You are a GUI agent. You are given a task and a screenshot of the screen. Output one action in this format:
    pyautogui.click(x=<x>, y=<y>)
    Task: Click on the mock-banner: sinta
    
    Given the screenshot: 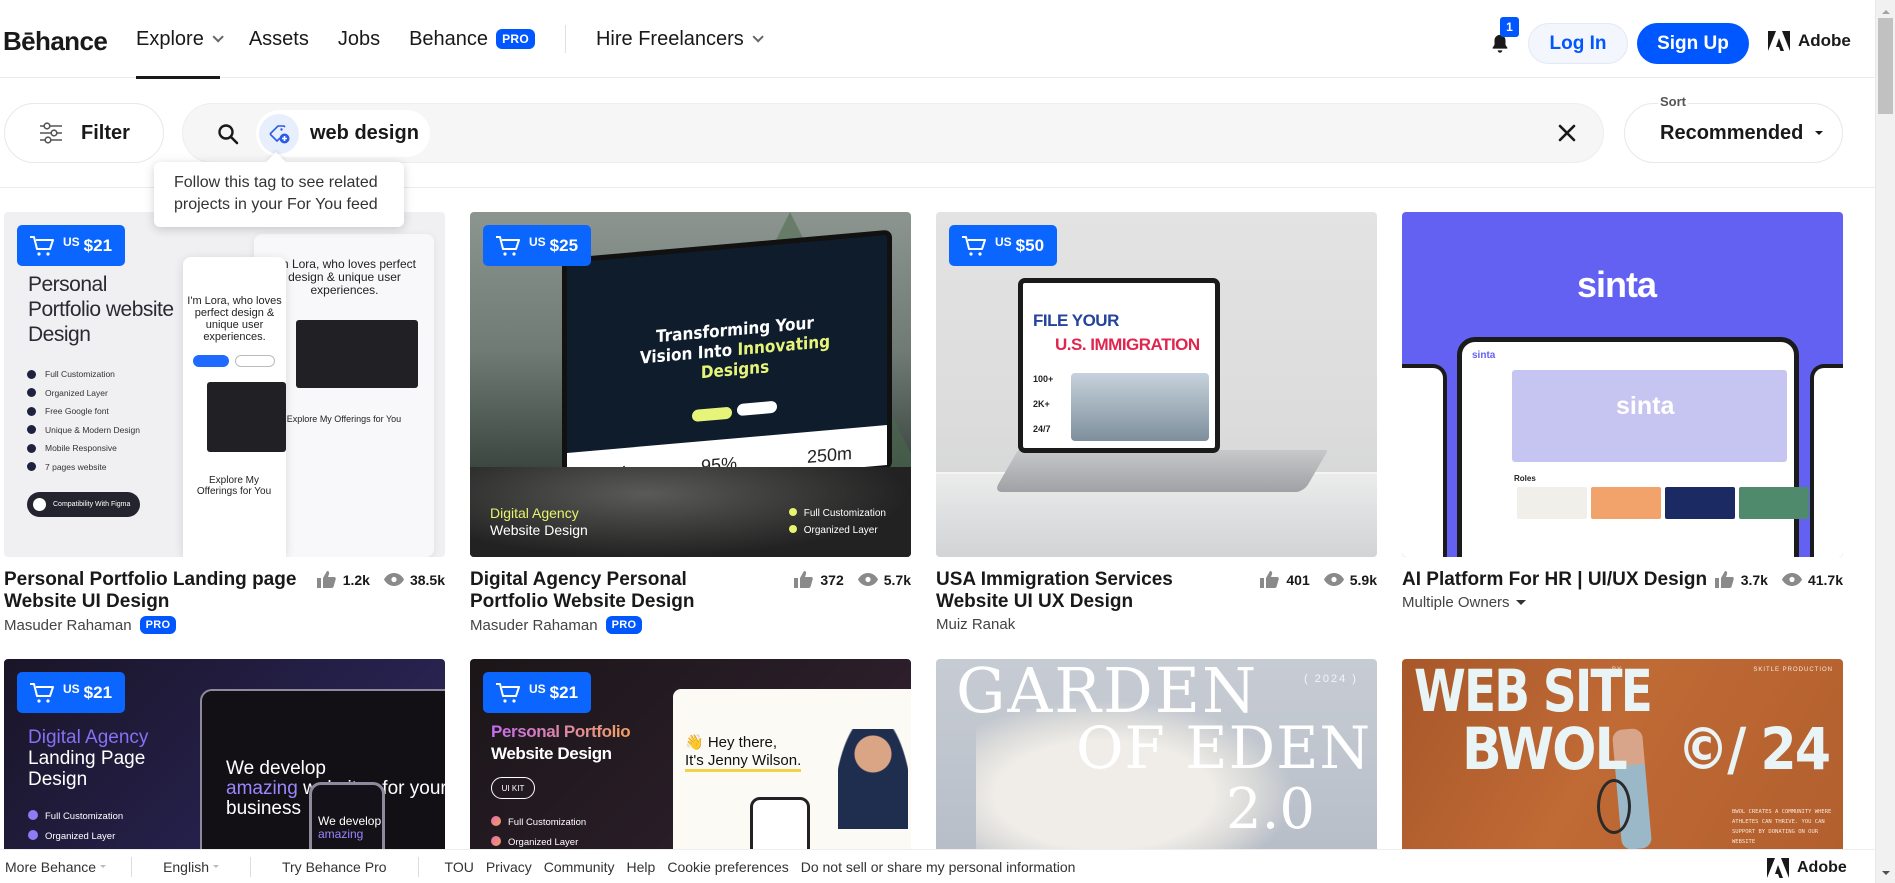 What is the action you would take?
    pyautogui.click(x=1649, y=416)
    